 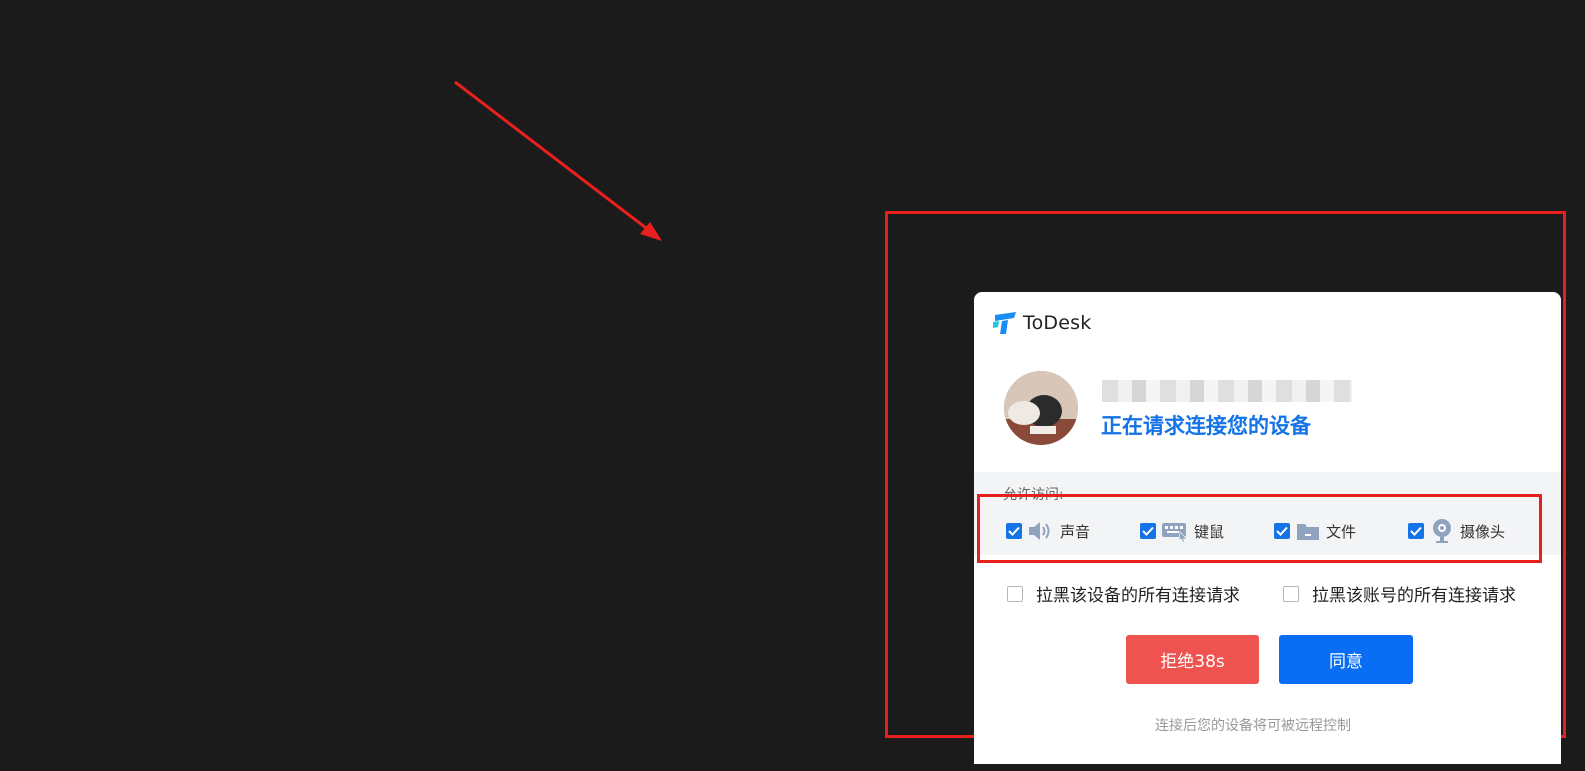 What do you see at coordinates (1138, 596) in the screenshot?
I see `block-device-label: 拉黑该设备的所有连接请求` at bounding box center [1138, 596].